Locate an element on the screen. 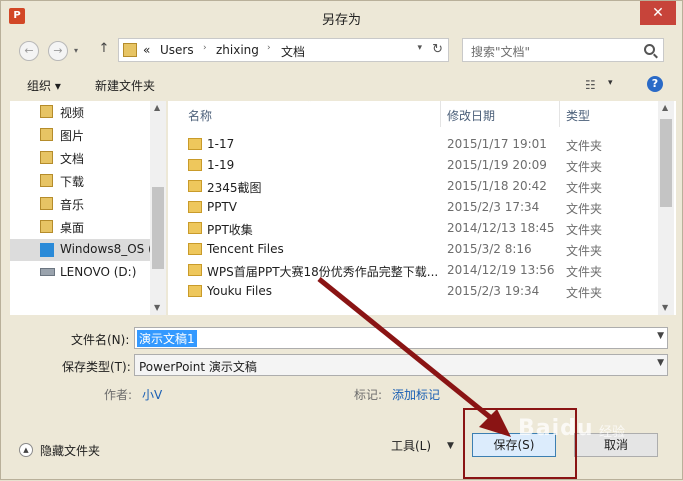 The image size is (683, 481). arrow-shaft is located at coordinates (410, 352).